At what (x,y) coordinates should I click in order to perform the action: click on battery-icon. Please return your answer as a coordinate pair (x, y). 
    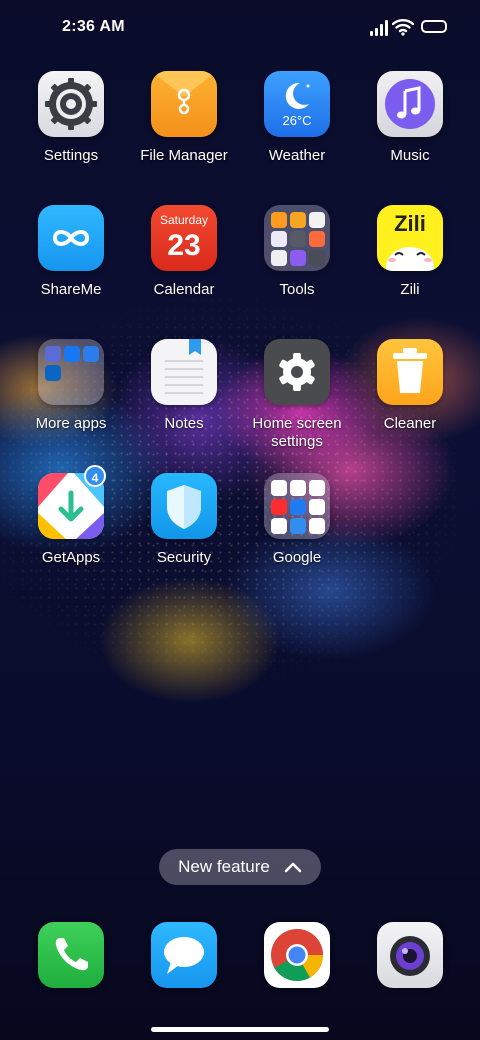
    Looking at the image, I should click on (434, 26).